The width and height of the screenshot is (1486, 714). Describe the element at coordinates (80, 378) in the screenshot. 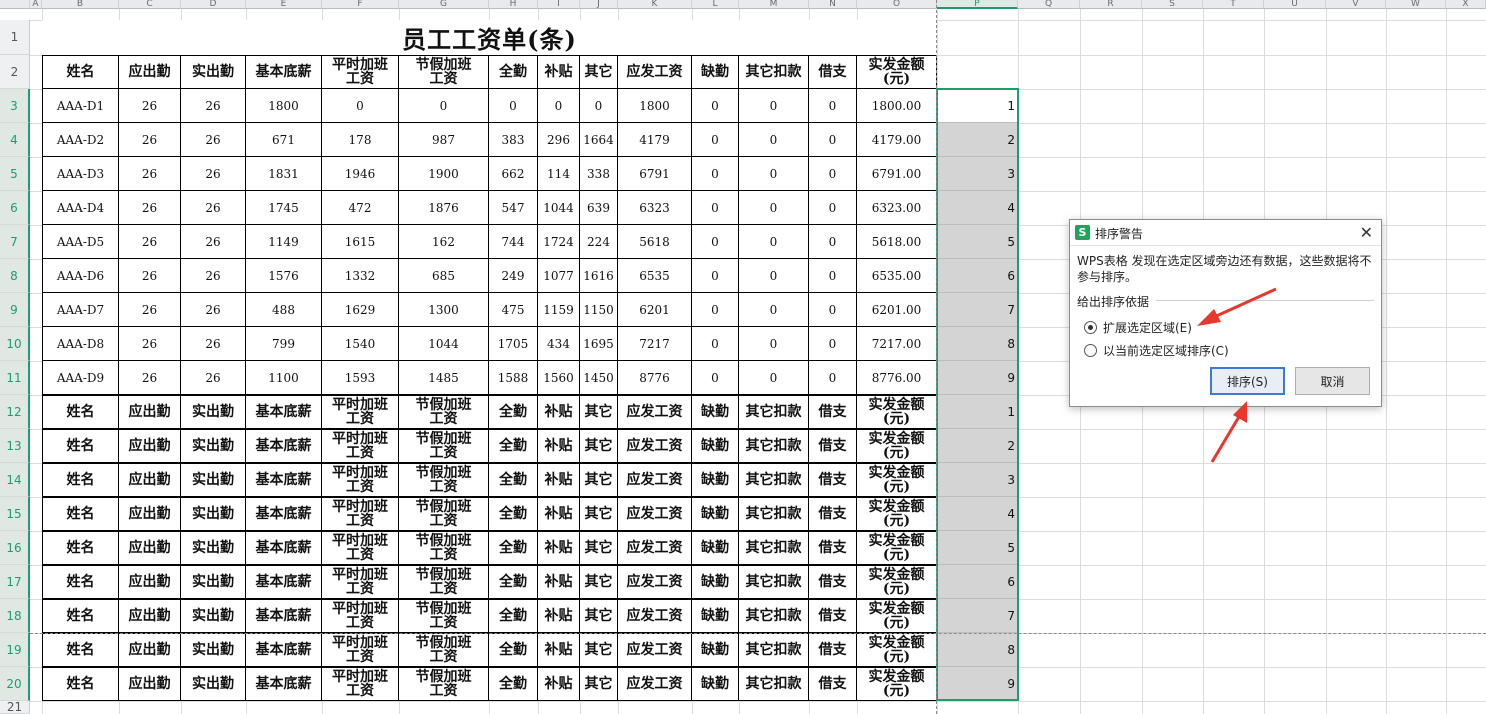

I see `employee-id-cell: AAA-D9` at that location.